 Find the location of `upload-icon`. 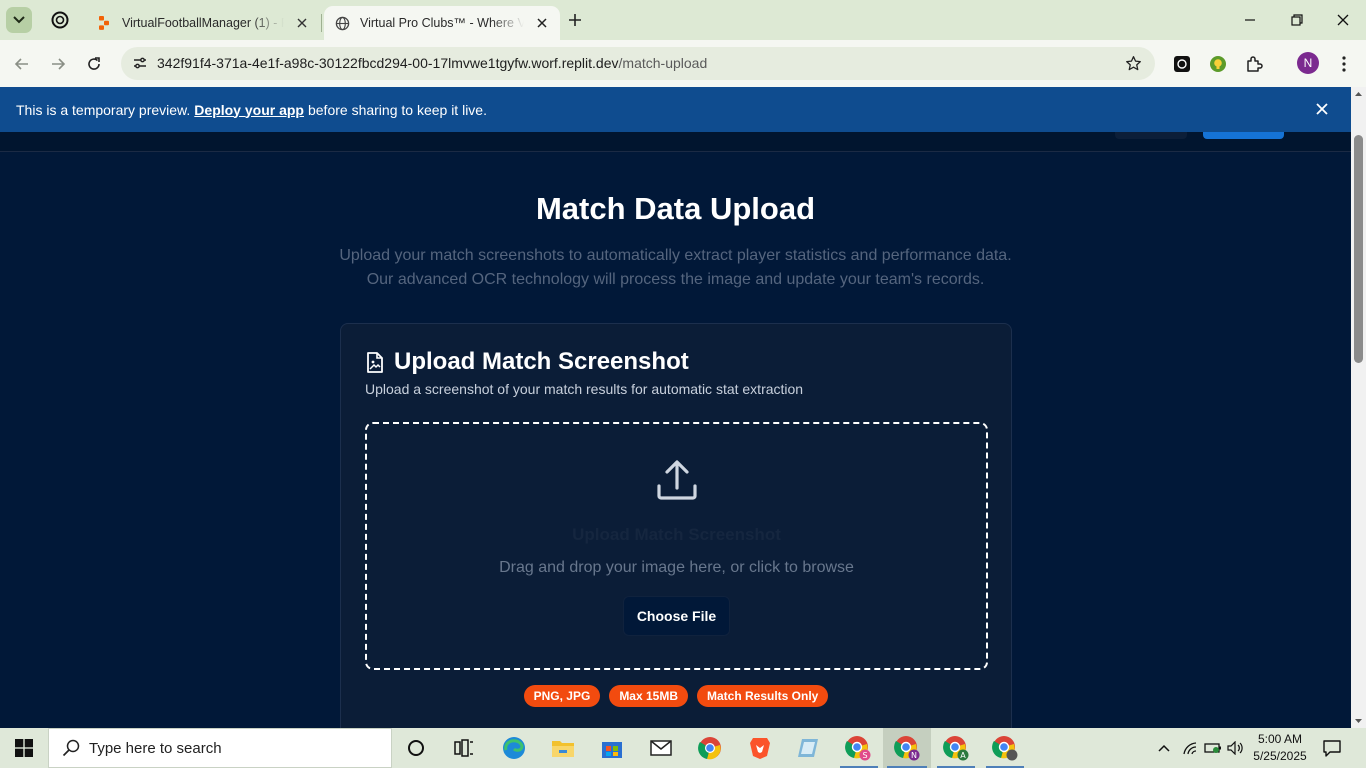

upload-icon is located at coordinates (677, 480).